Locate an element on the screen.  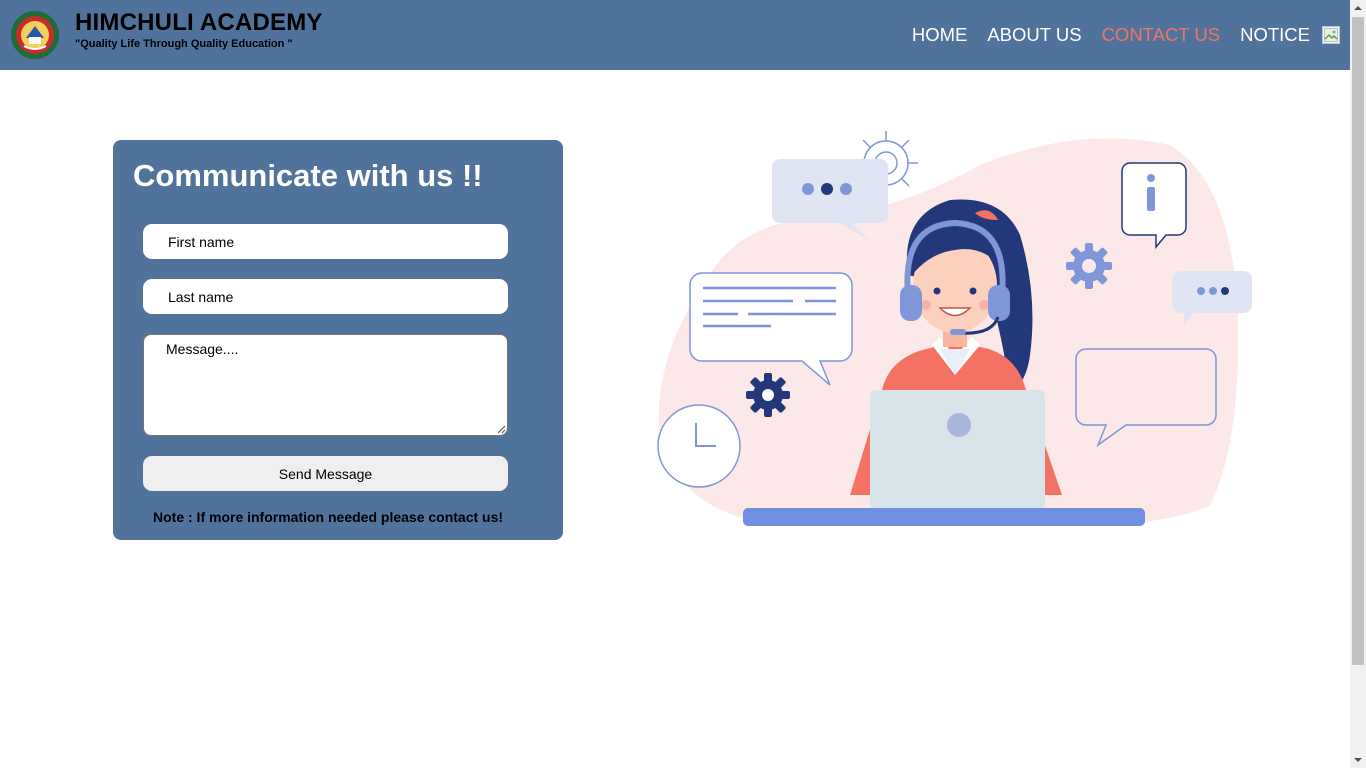
nav-notice: NOTICE is located at coordinates (1275, 35).